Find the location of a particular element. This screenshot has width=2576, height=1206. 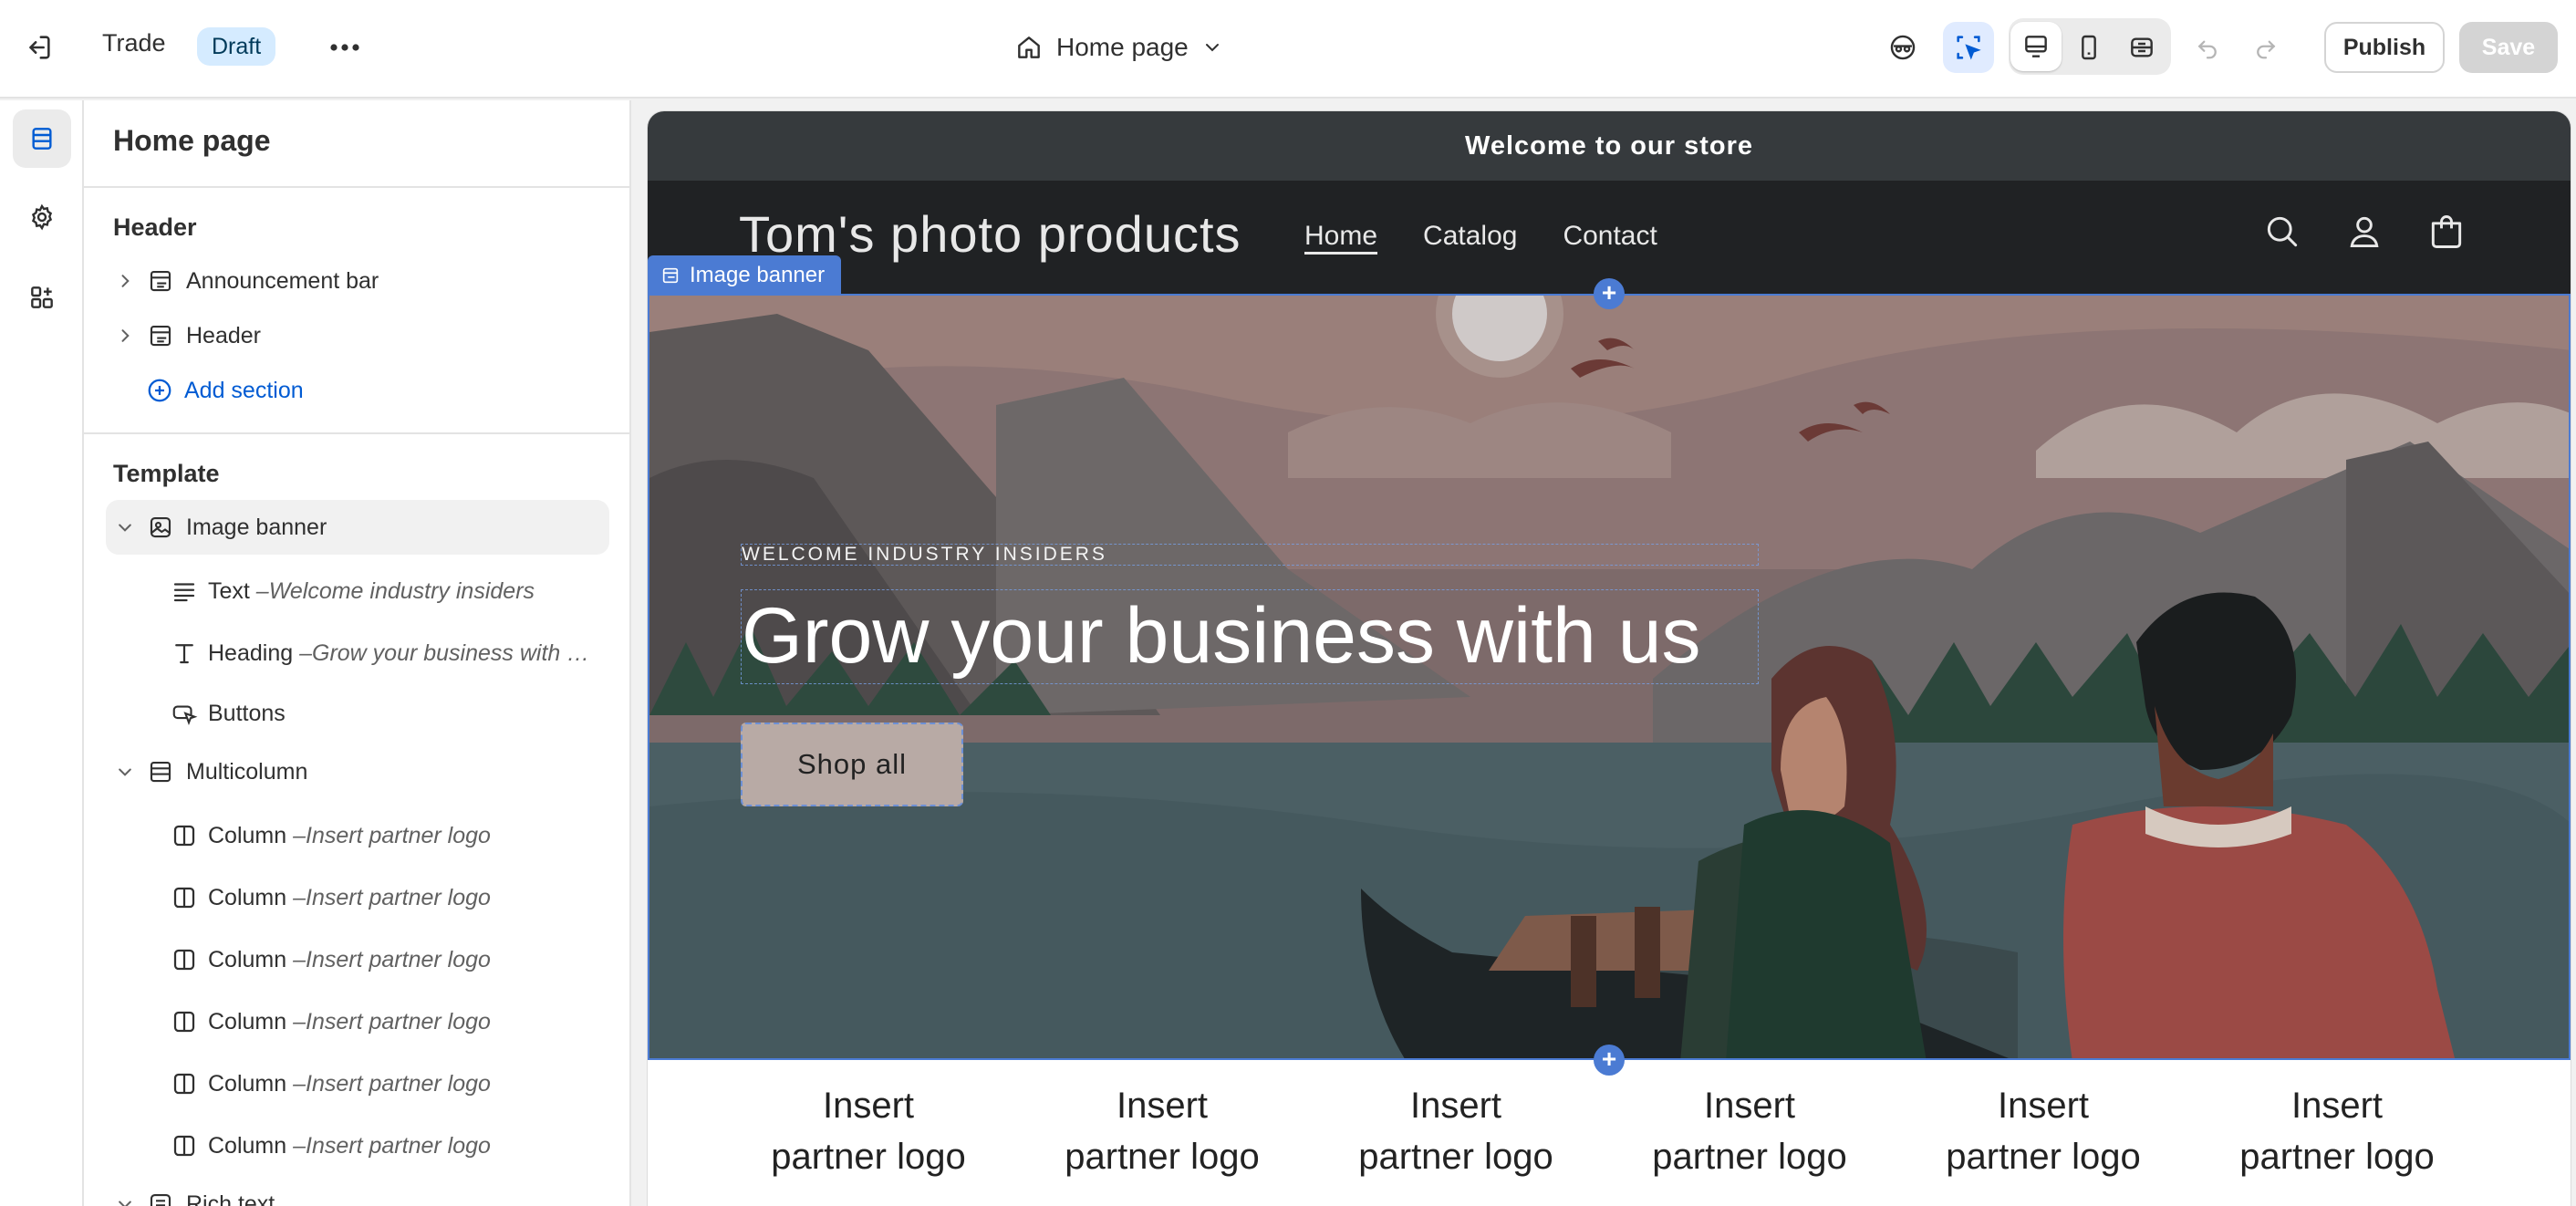

rich-text-icon is located at coordinates (160, 1197).